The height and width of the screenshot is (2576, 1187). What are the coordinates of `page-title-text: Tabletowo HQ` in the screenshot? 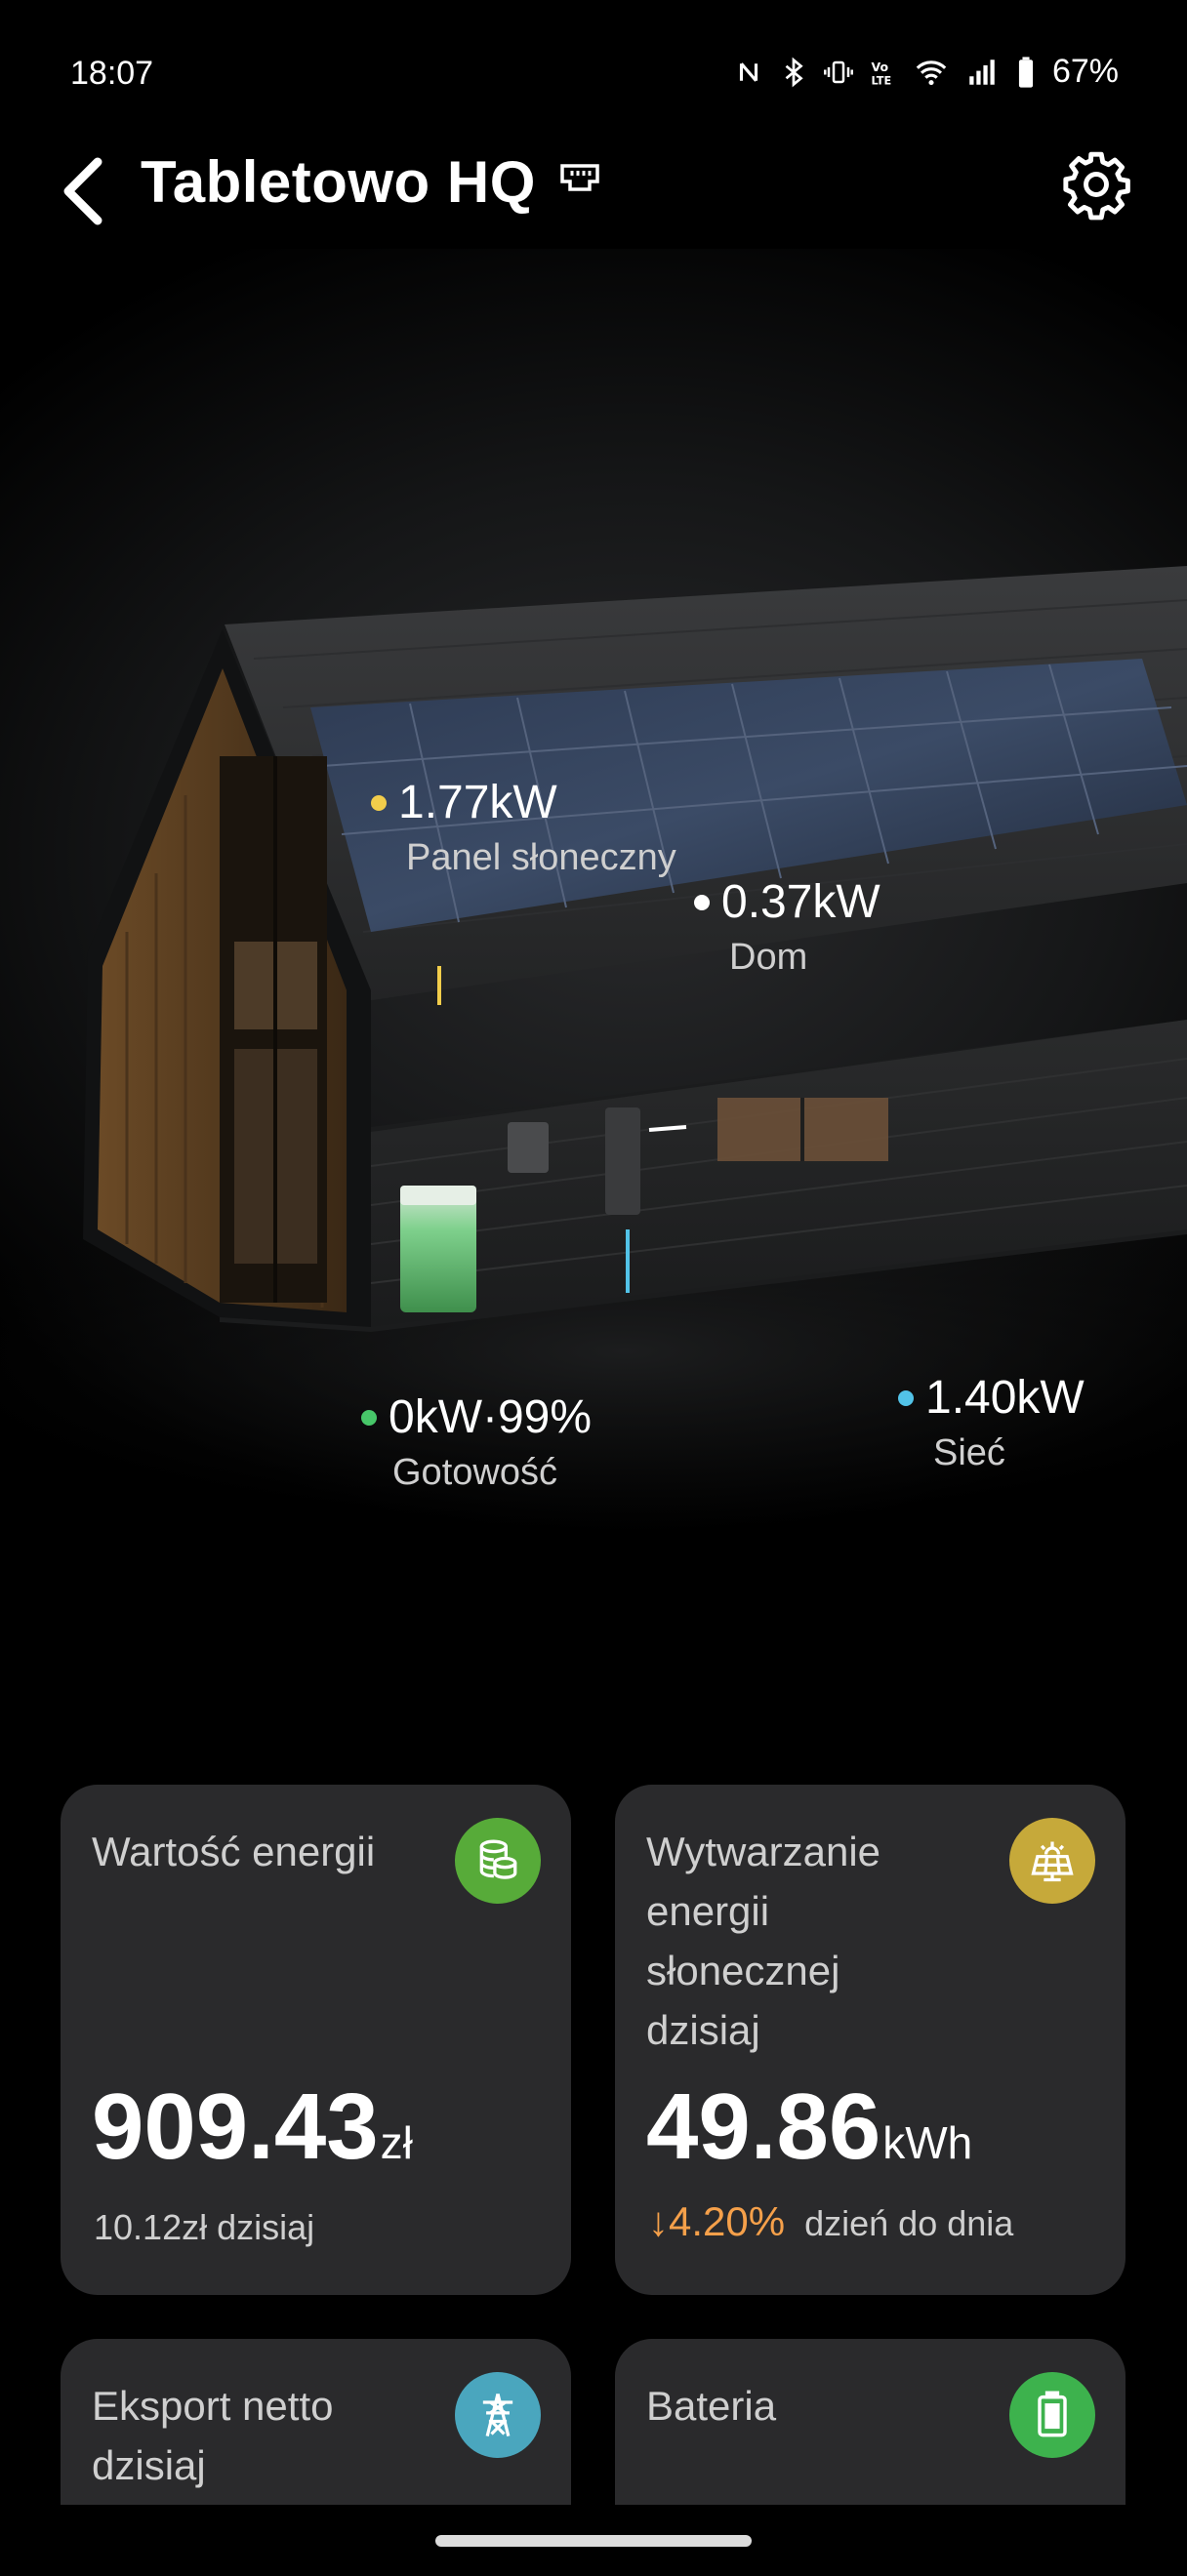 It's located at (338, 182).